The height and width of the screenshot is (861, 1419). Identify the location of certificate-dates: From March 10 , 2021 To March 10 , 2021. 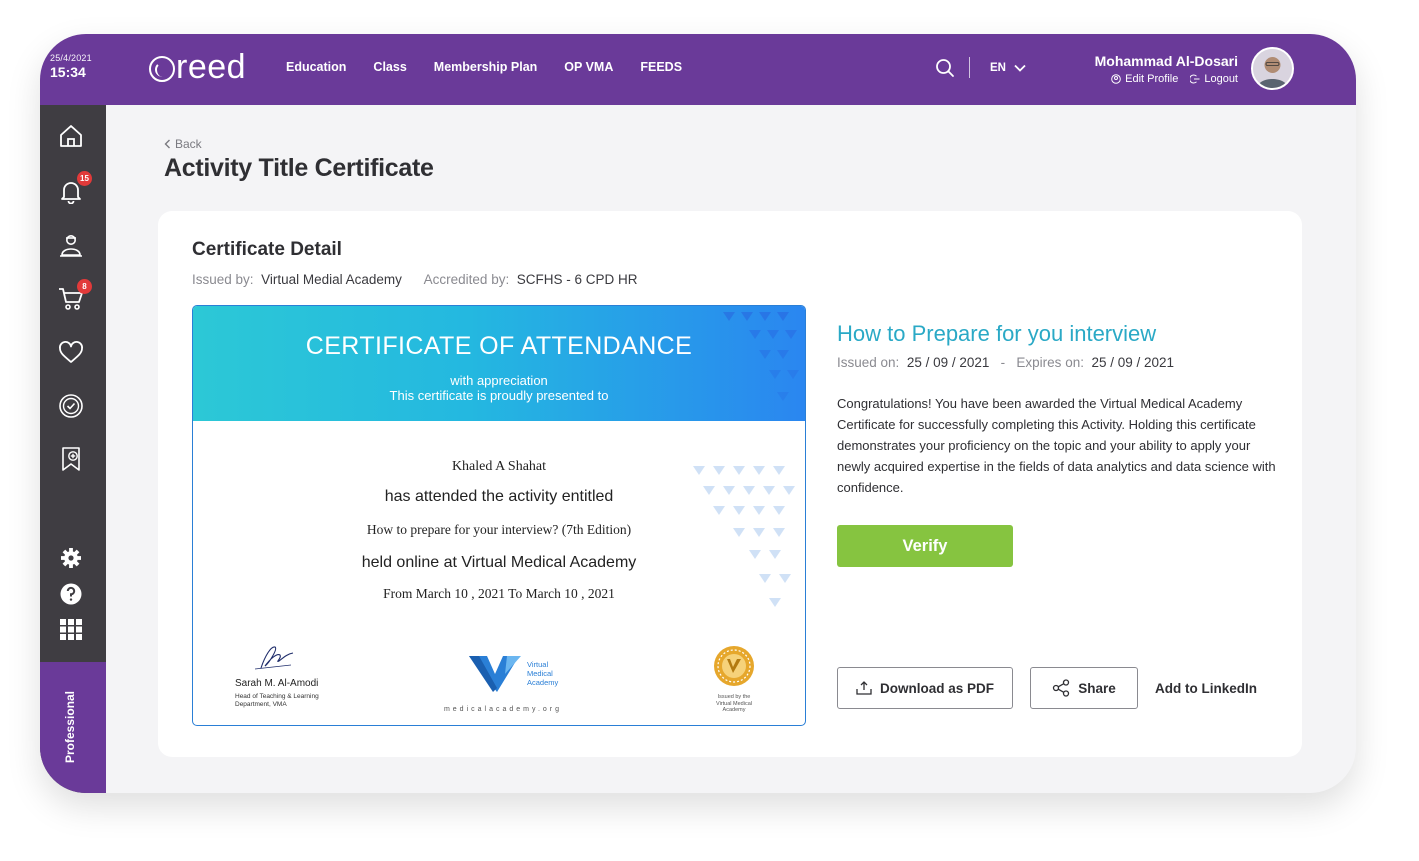
(499, 593).